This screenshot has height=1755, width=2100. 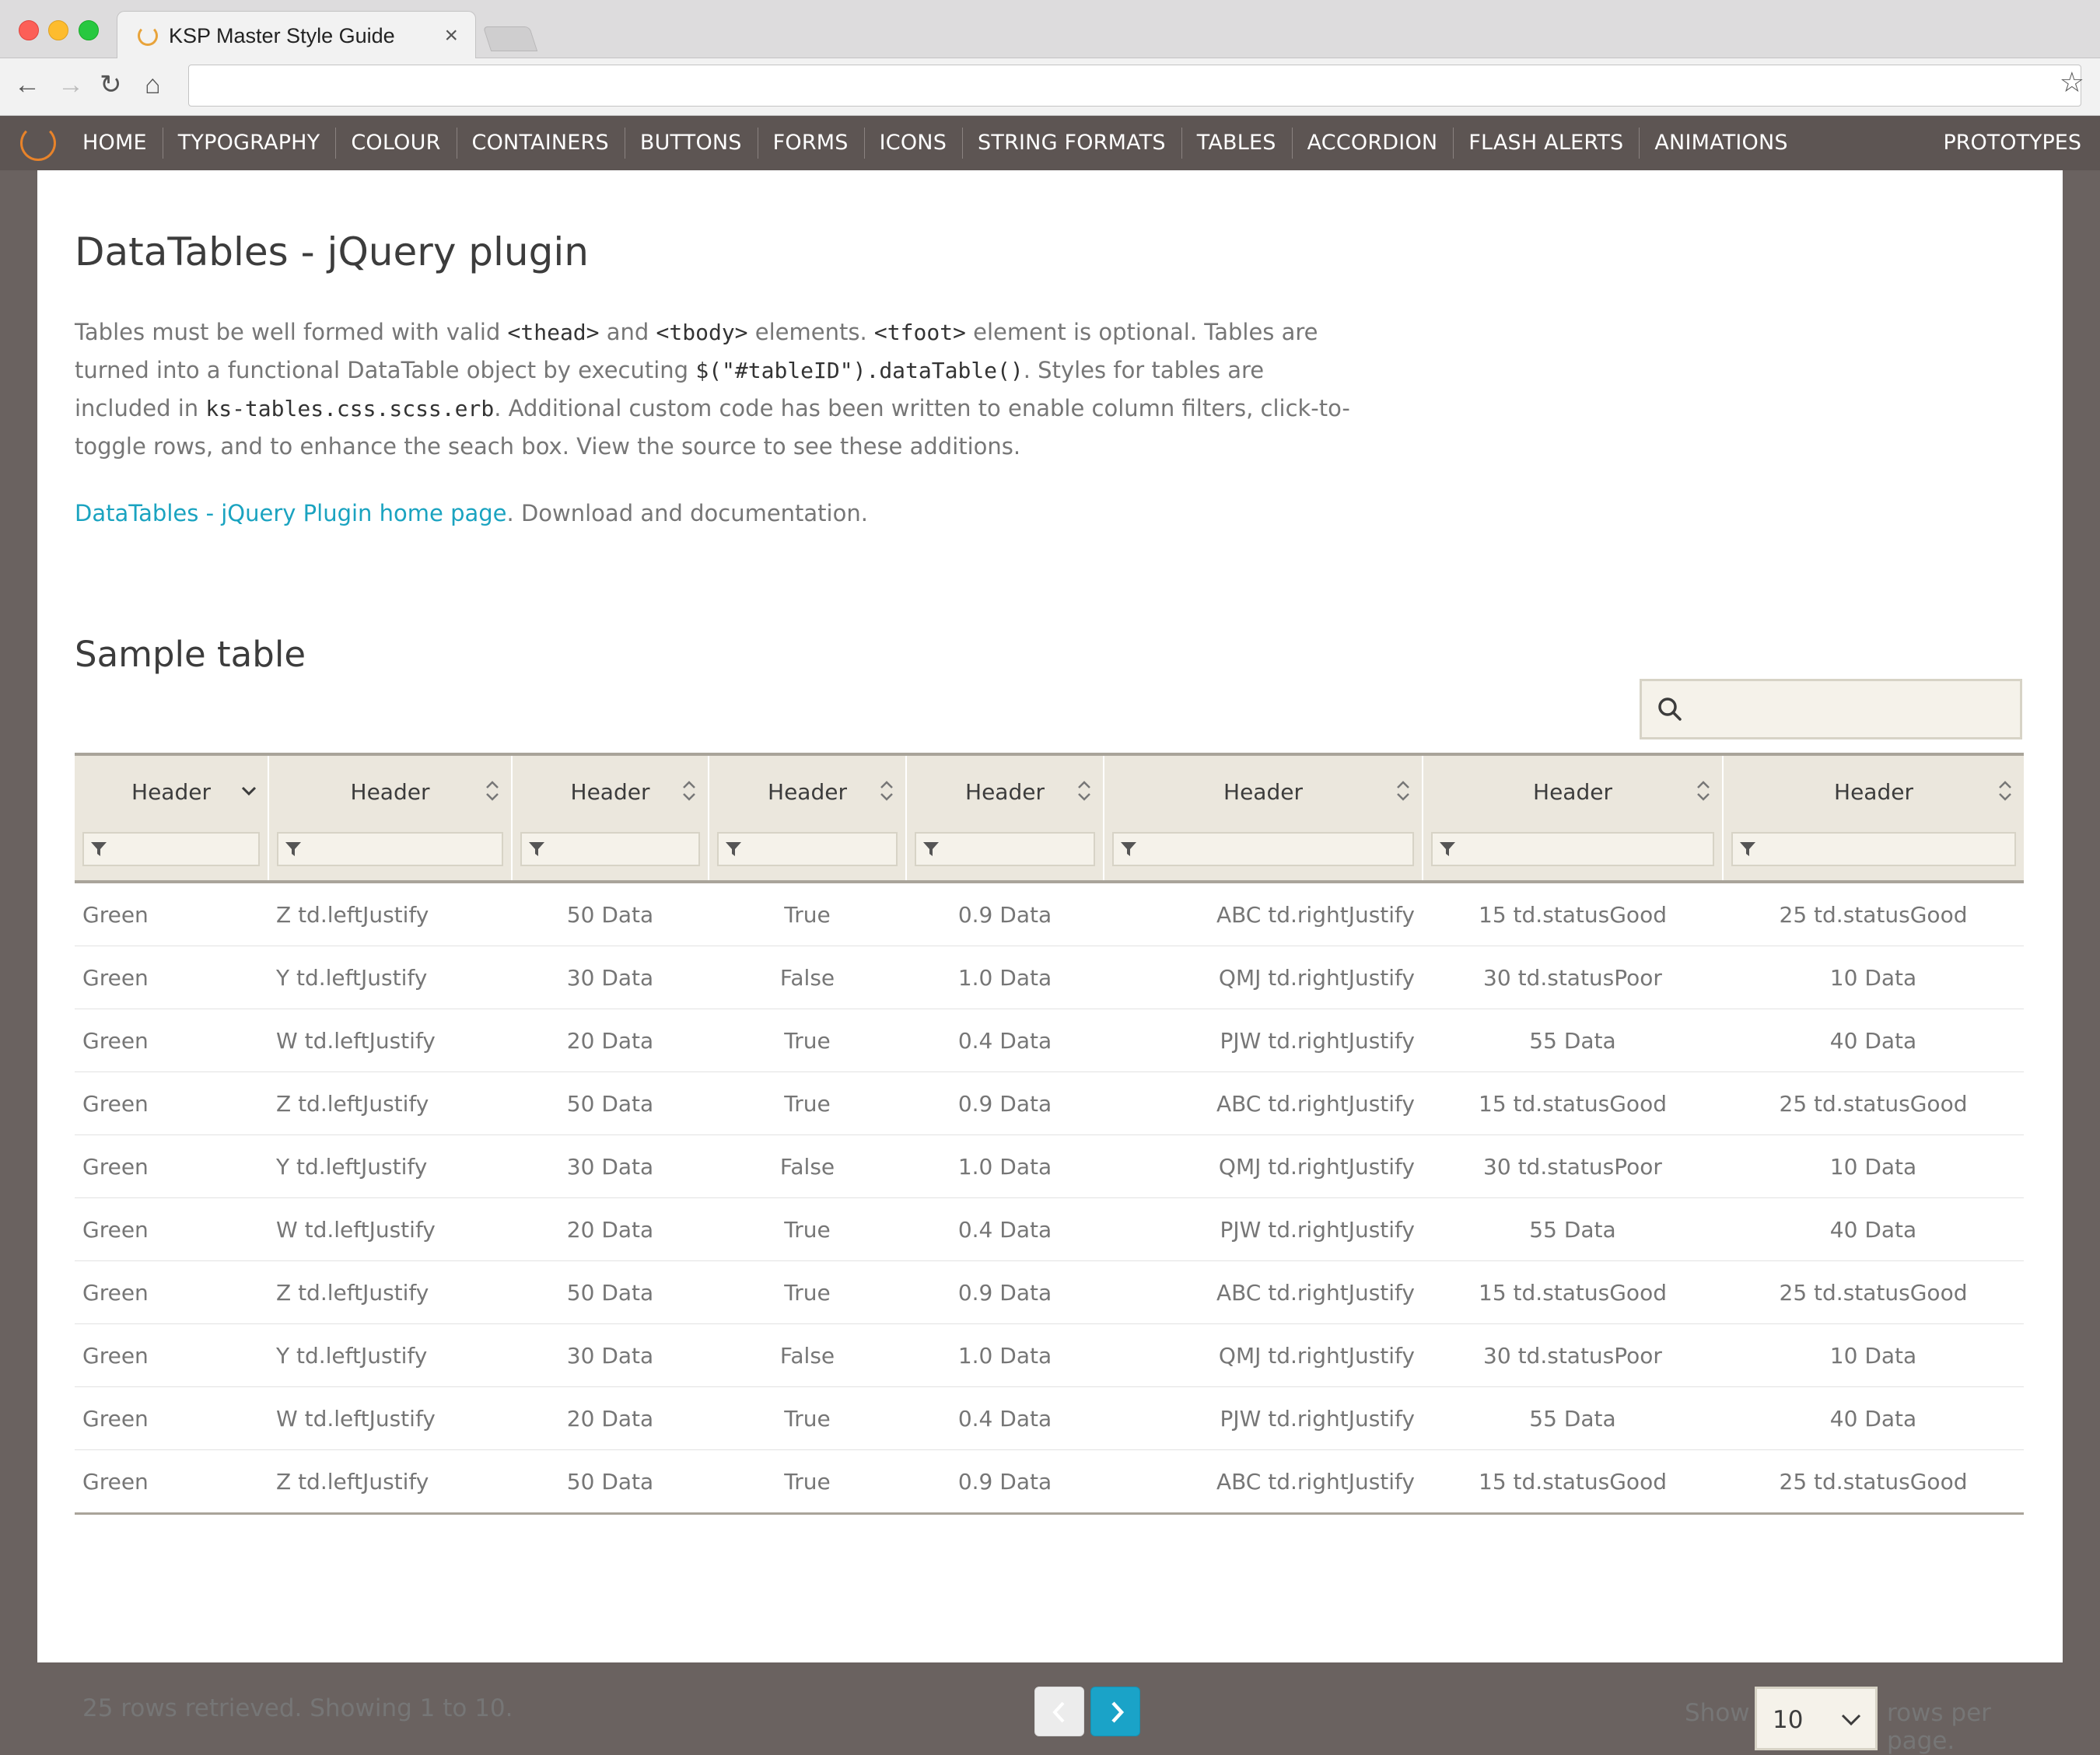 What do you see at coordinates (1546, 143) in the screenshot?
I see `nav-link-flash-alerts: FLASH ALERTS` at bounding box center [1546, 143].